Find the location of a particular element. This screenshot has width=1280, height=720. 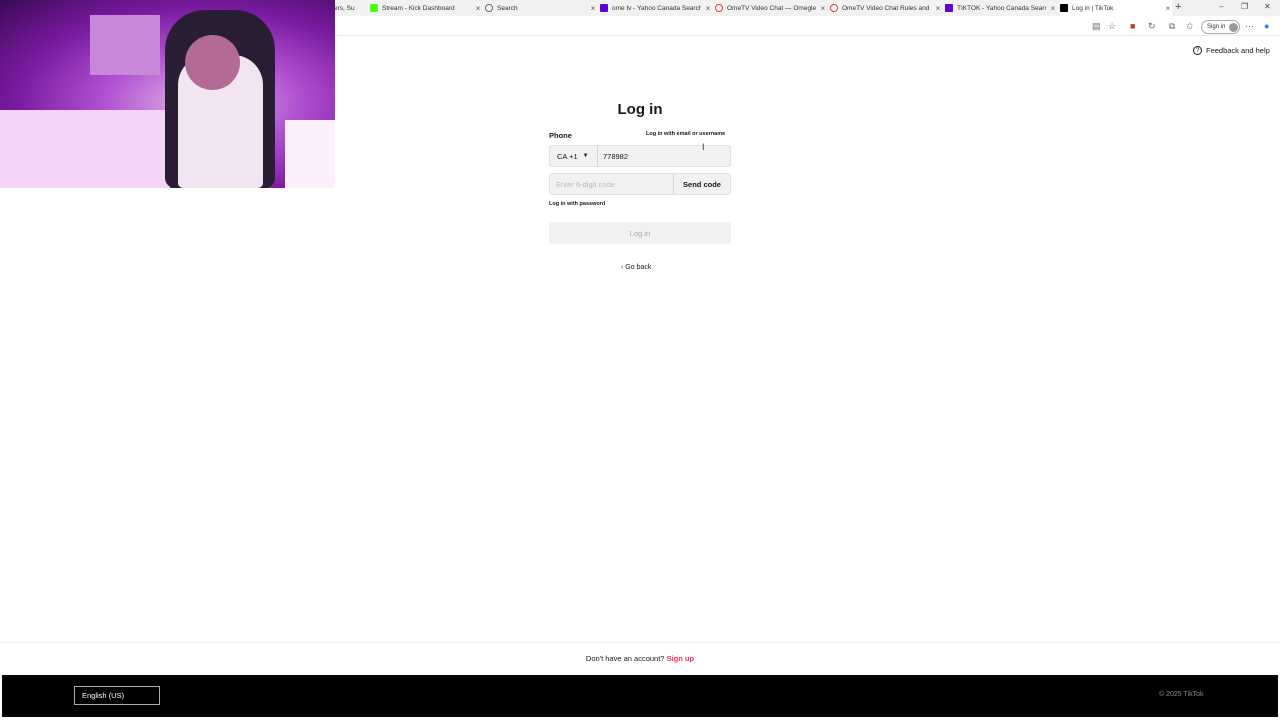

minimize-icon: – is located at coordinates (1221, 6).